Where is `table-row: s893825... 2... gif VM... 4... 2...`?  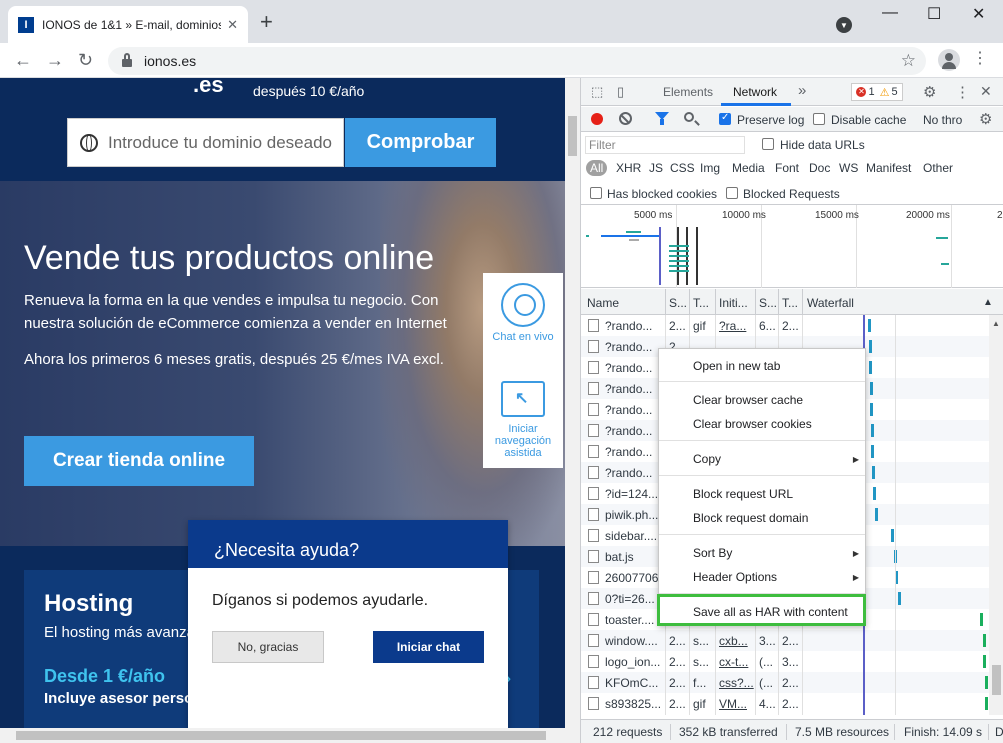 table-row: s893825... 2... gif VM... 4... 2... is located at coordinates (785, 703).